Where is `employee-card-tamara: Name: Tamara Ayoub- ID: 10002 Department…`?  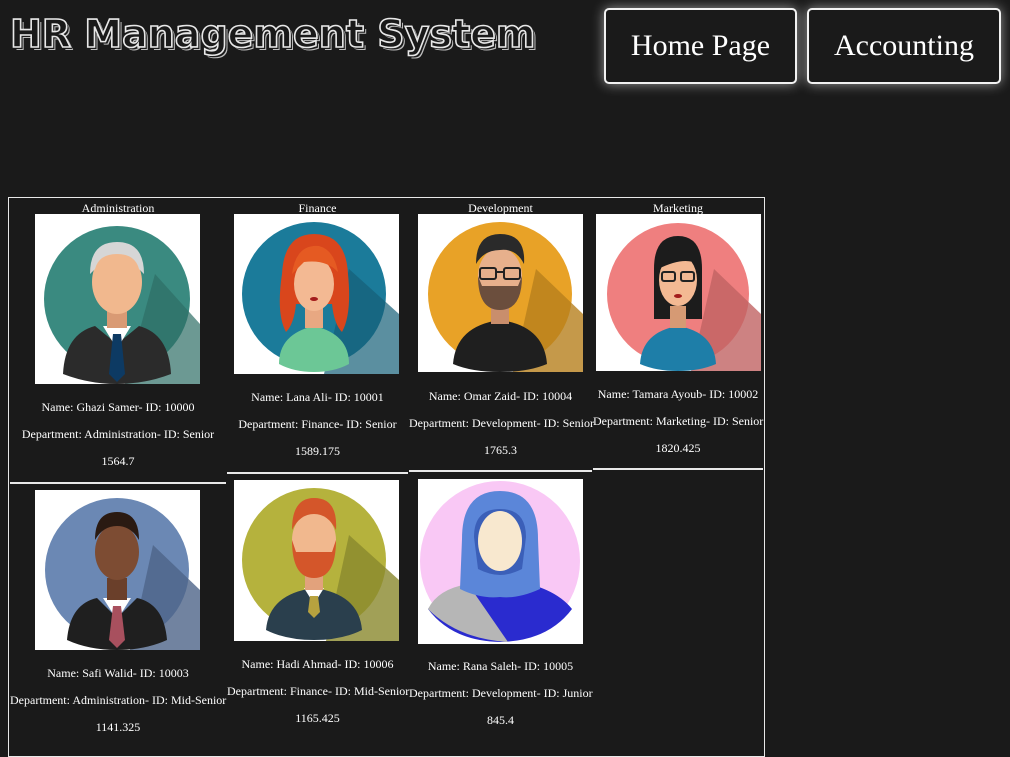
employee-card-tamara: Name: Tamara Ayoub- ID: 10002 Department… is located at coordinates (678, 421).